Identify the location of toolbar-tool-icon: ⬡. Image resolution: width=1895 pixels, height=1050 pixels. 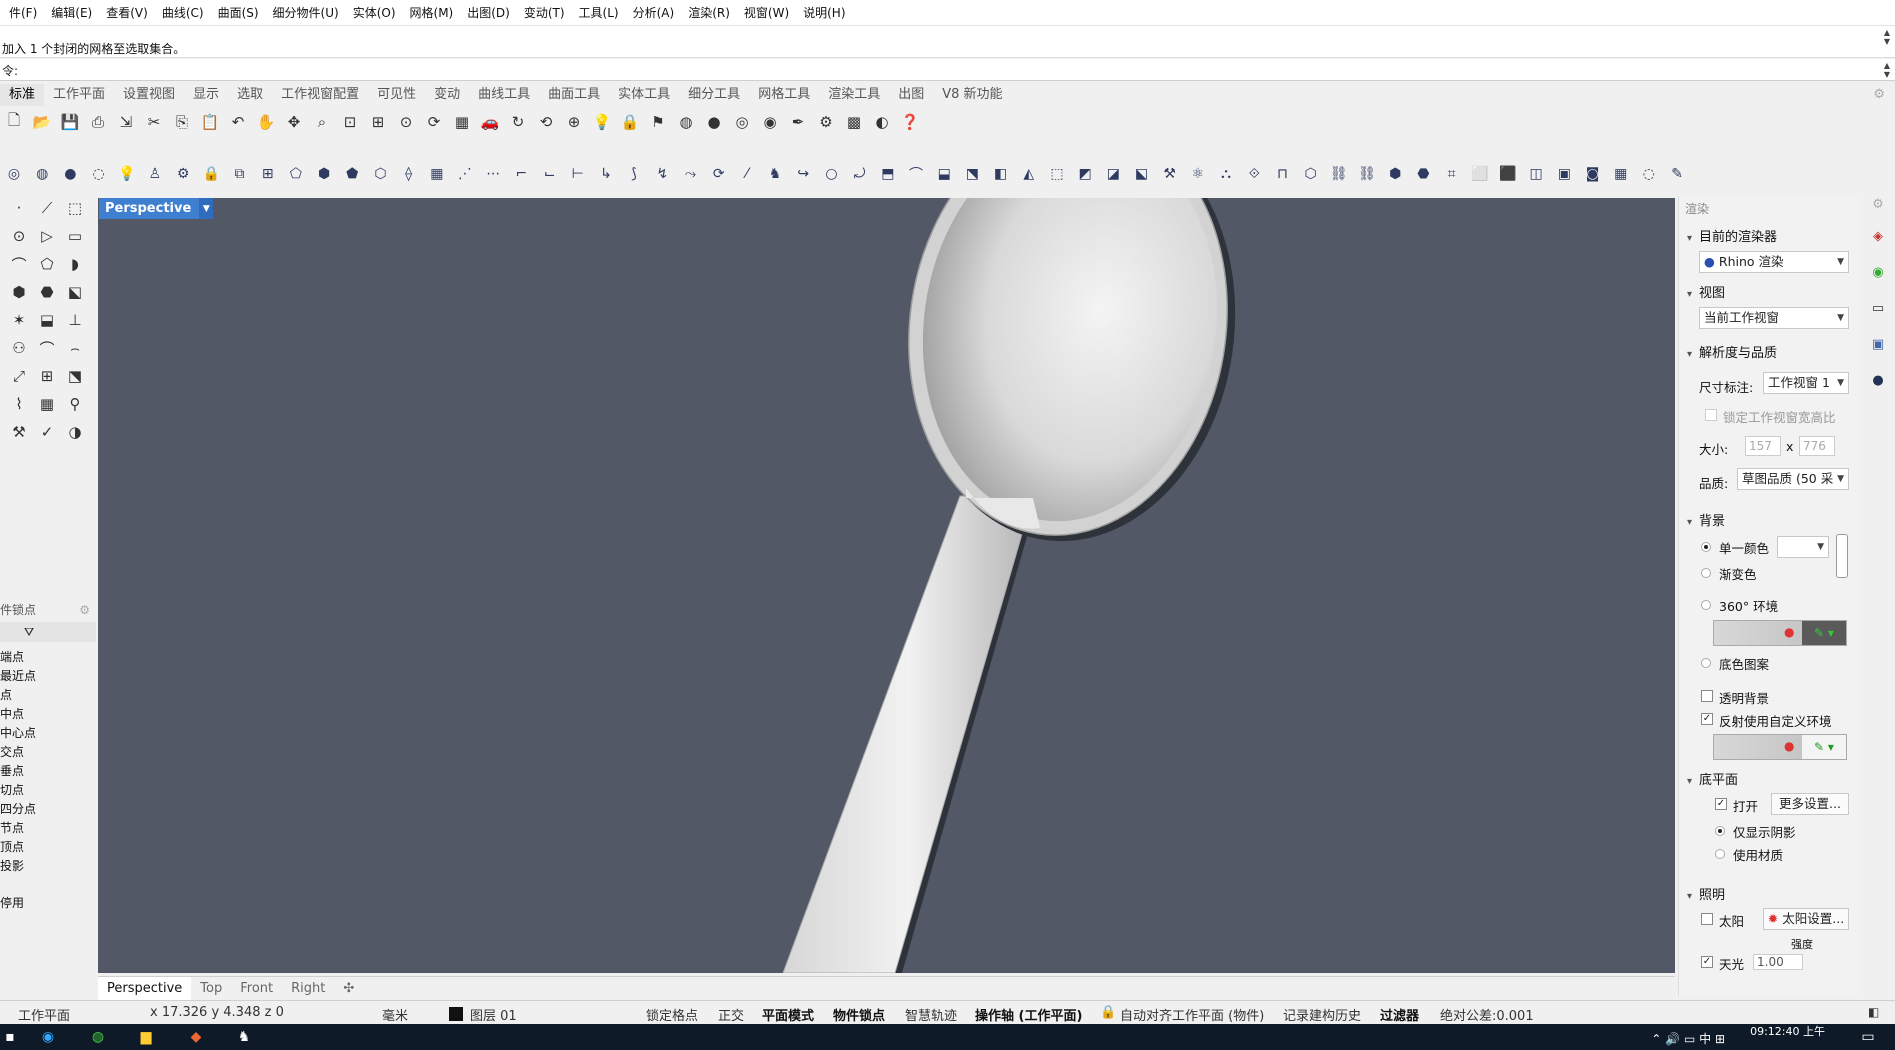
(380, 174).